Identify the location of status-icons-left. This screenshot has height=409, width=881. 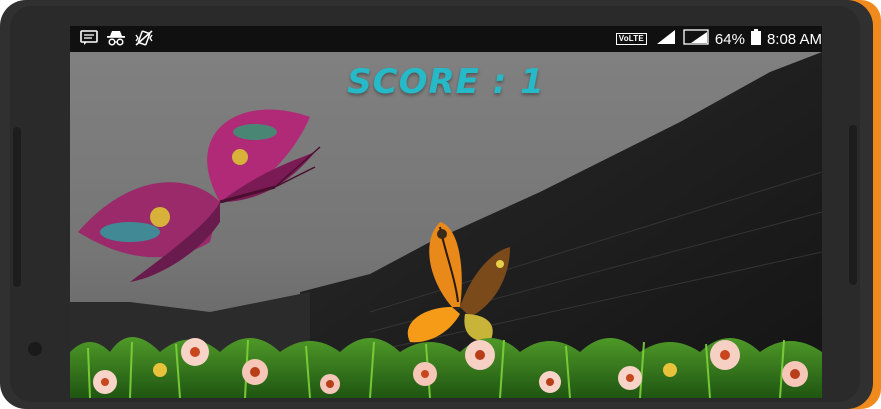
(117, 39).